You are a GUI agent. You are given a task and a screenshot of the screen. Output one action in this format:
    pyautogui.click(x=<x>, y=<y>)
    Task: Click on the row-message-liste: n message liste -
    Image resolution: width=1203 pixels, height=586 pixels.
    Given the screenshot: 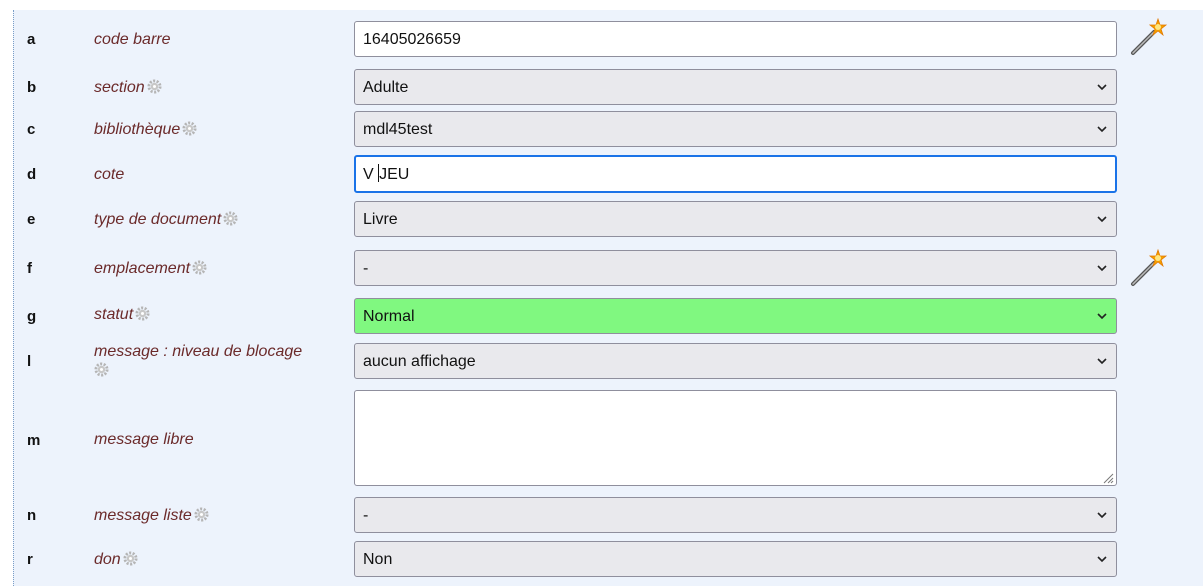 What is the action you would take?
    pyautogui.click(x=608, y=516)
    